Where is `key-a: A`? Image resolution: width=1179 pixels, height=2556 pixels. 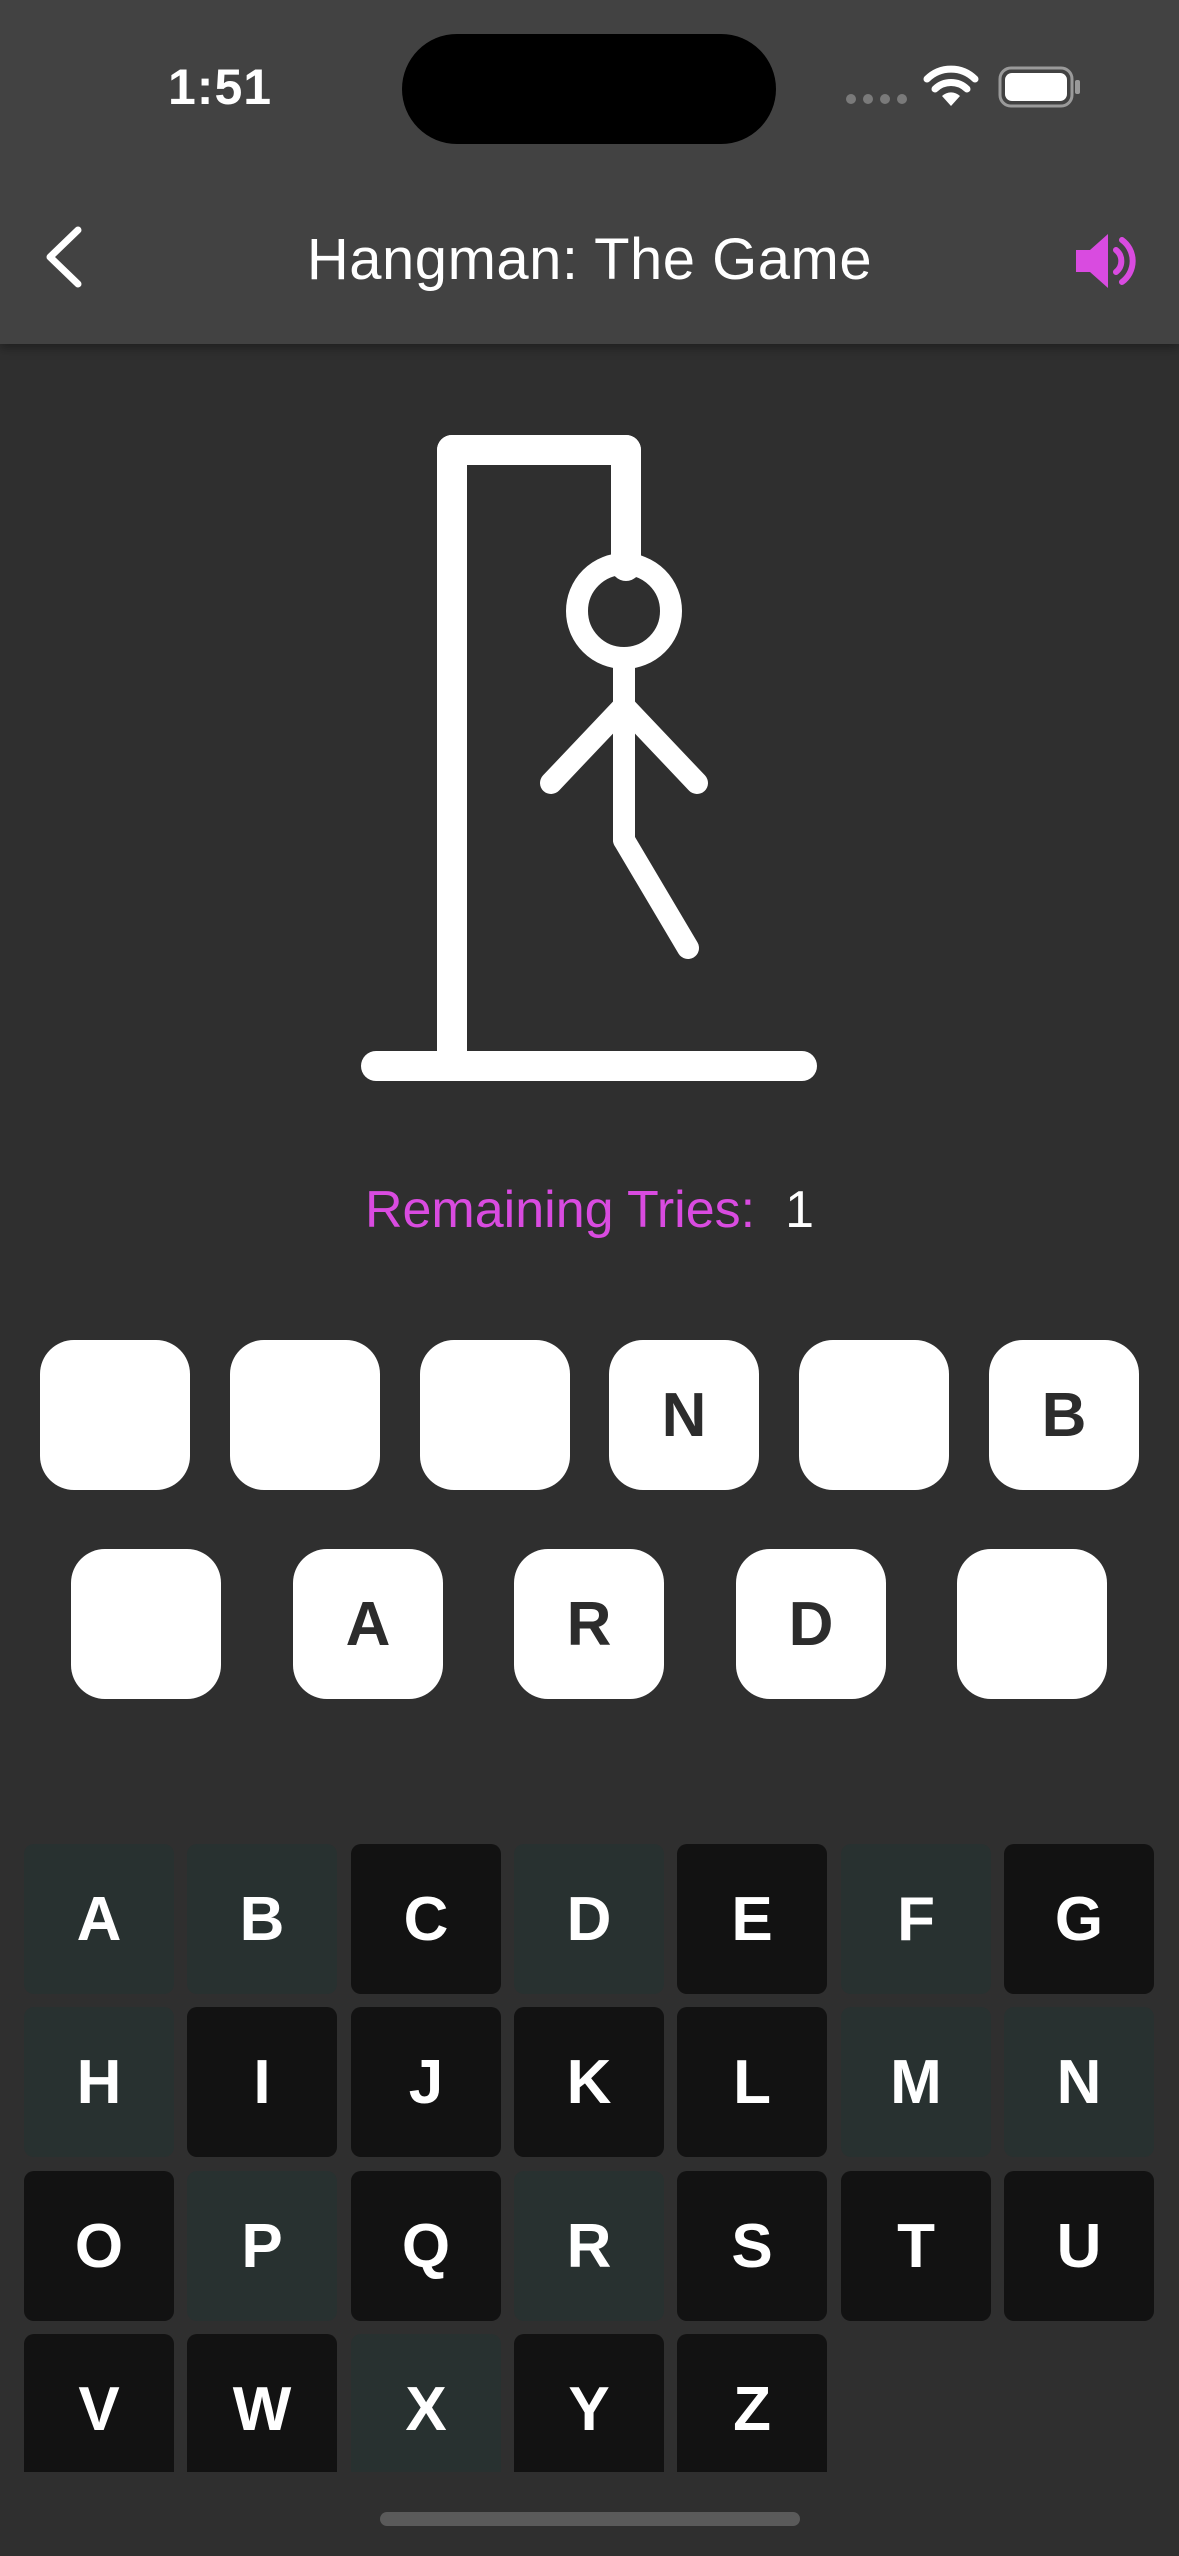 key-a: A is located at coordinates (99, 1919).